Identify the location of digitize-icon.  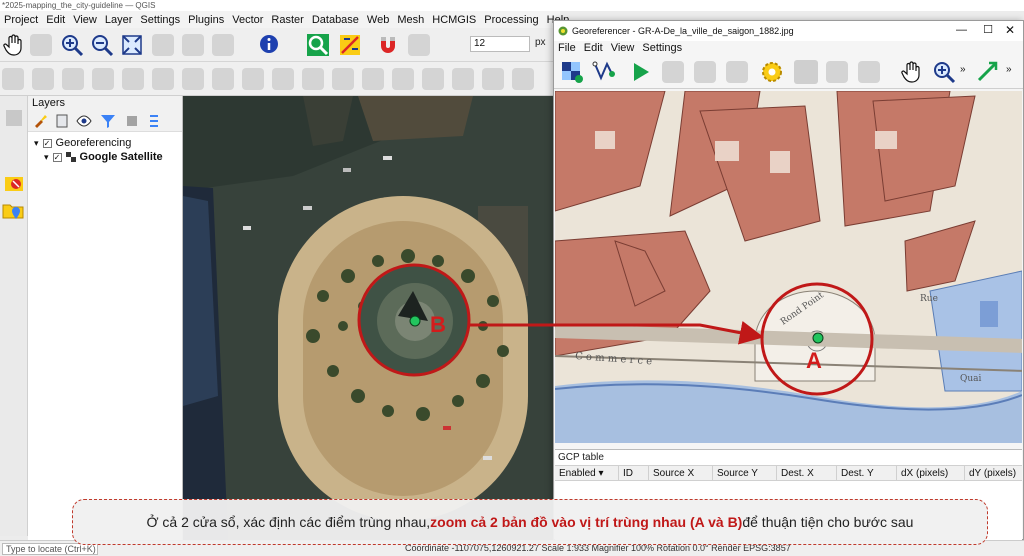
(419, 45).